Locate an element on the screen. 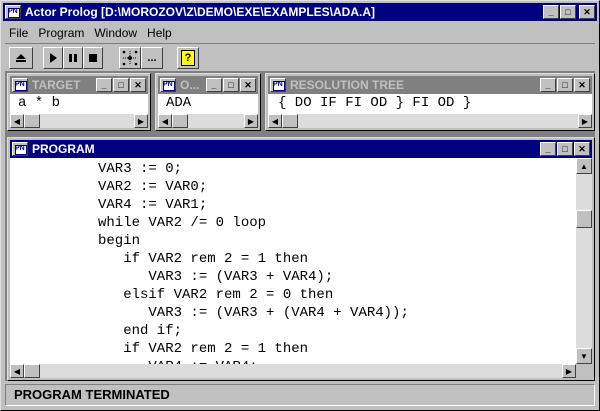 This screenshot has width=600, height=411. code-line: VAR3 := 0; is located at coordinates (140, 169).